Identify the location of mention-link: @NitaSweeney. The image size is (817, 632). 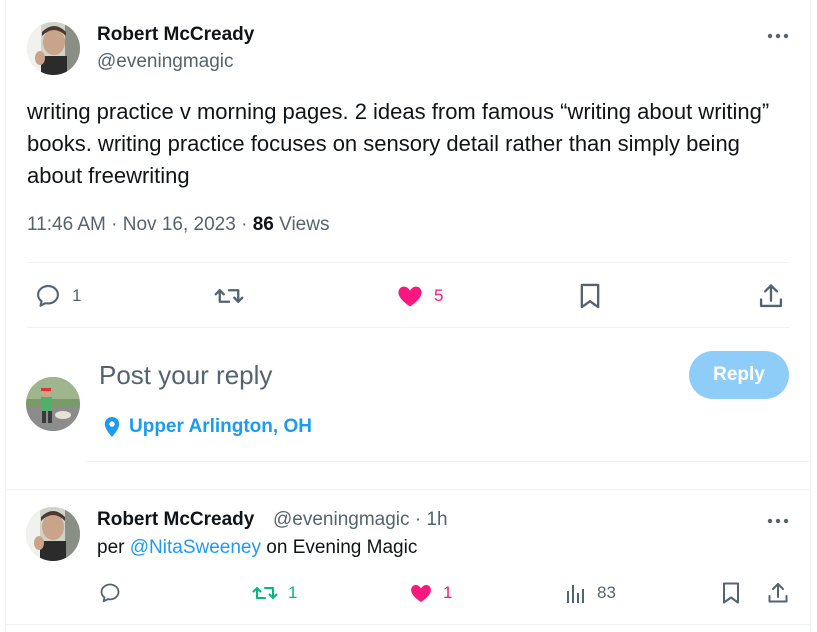
(195, 547).